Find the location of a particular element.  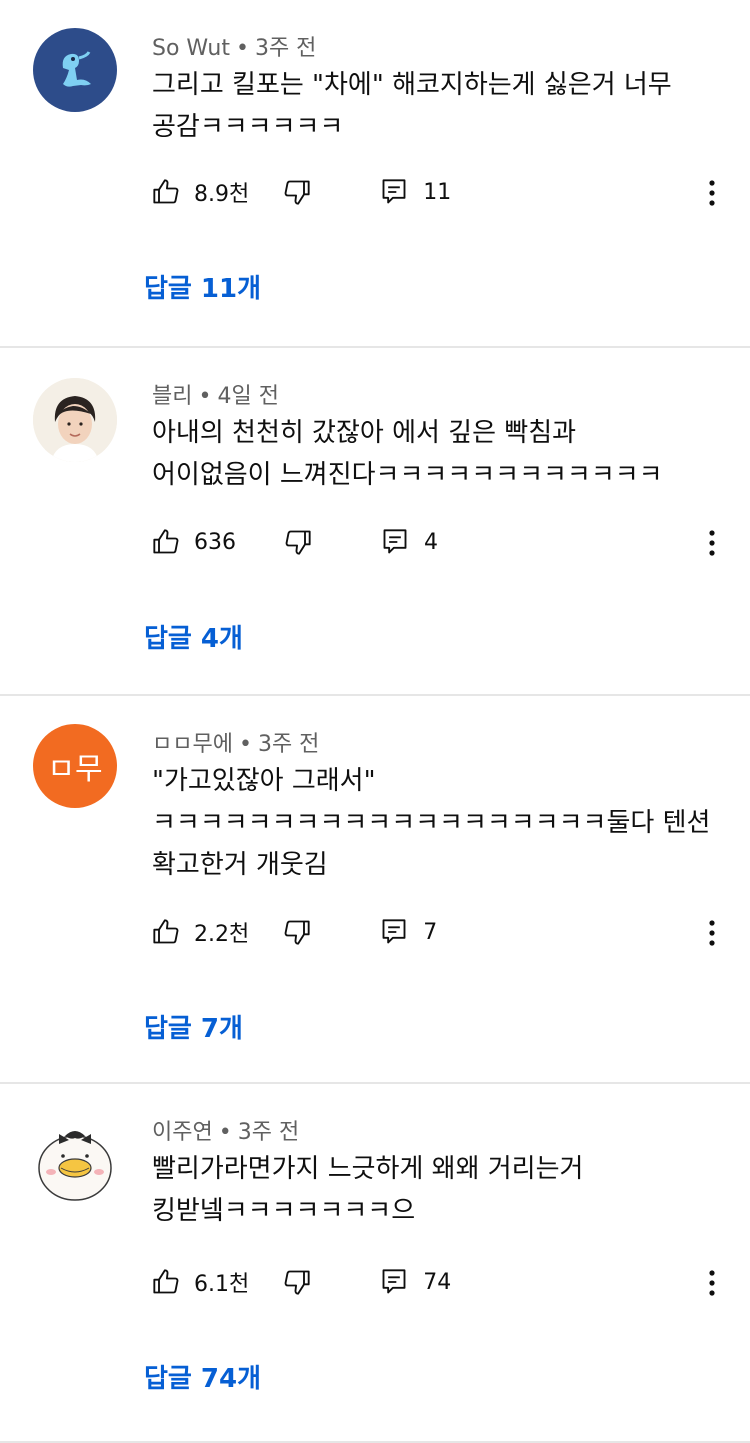

like-count: 2.2천 is located at coordinates (222, 934).